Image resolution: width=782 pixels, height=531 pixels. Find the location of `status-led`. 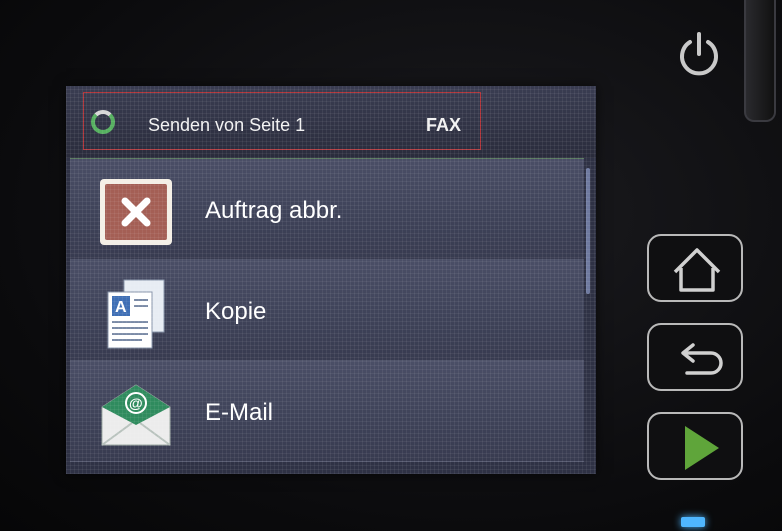

status-led is located at coordinates (693, 522).